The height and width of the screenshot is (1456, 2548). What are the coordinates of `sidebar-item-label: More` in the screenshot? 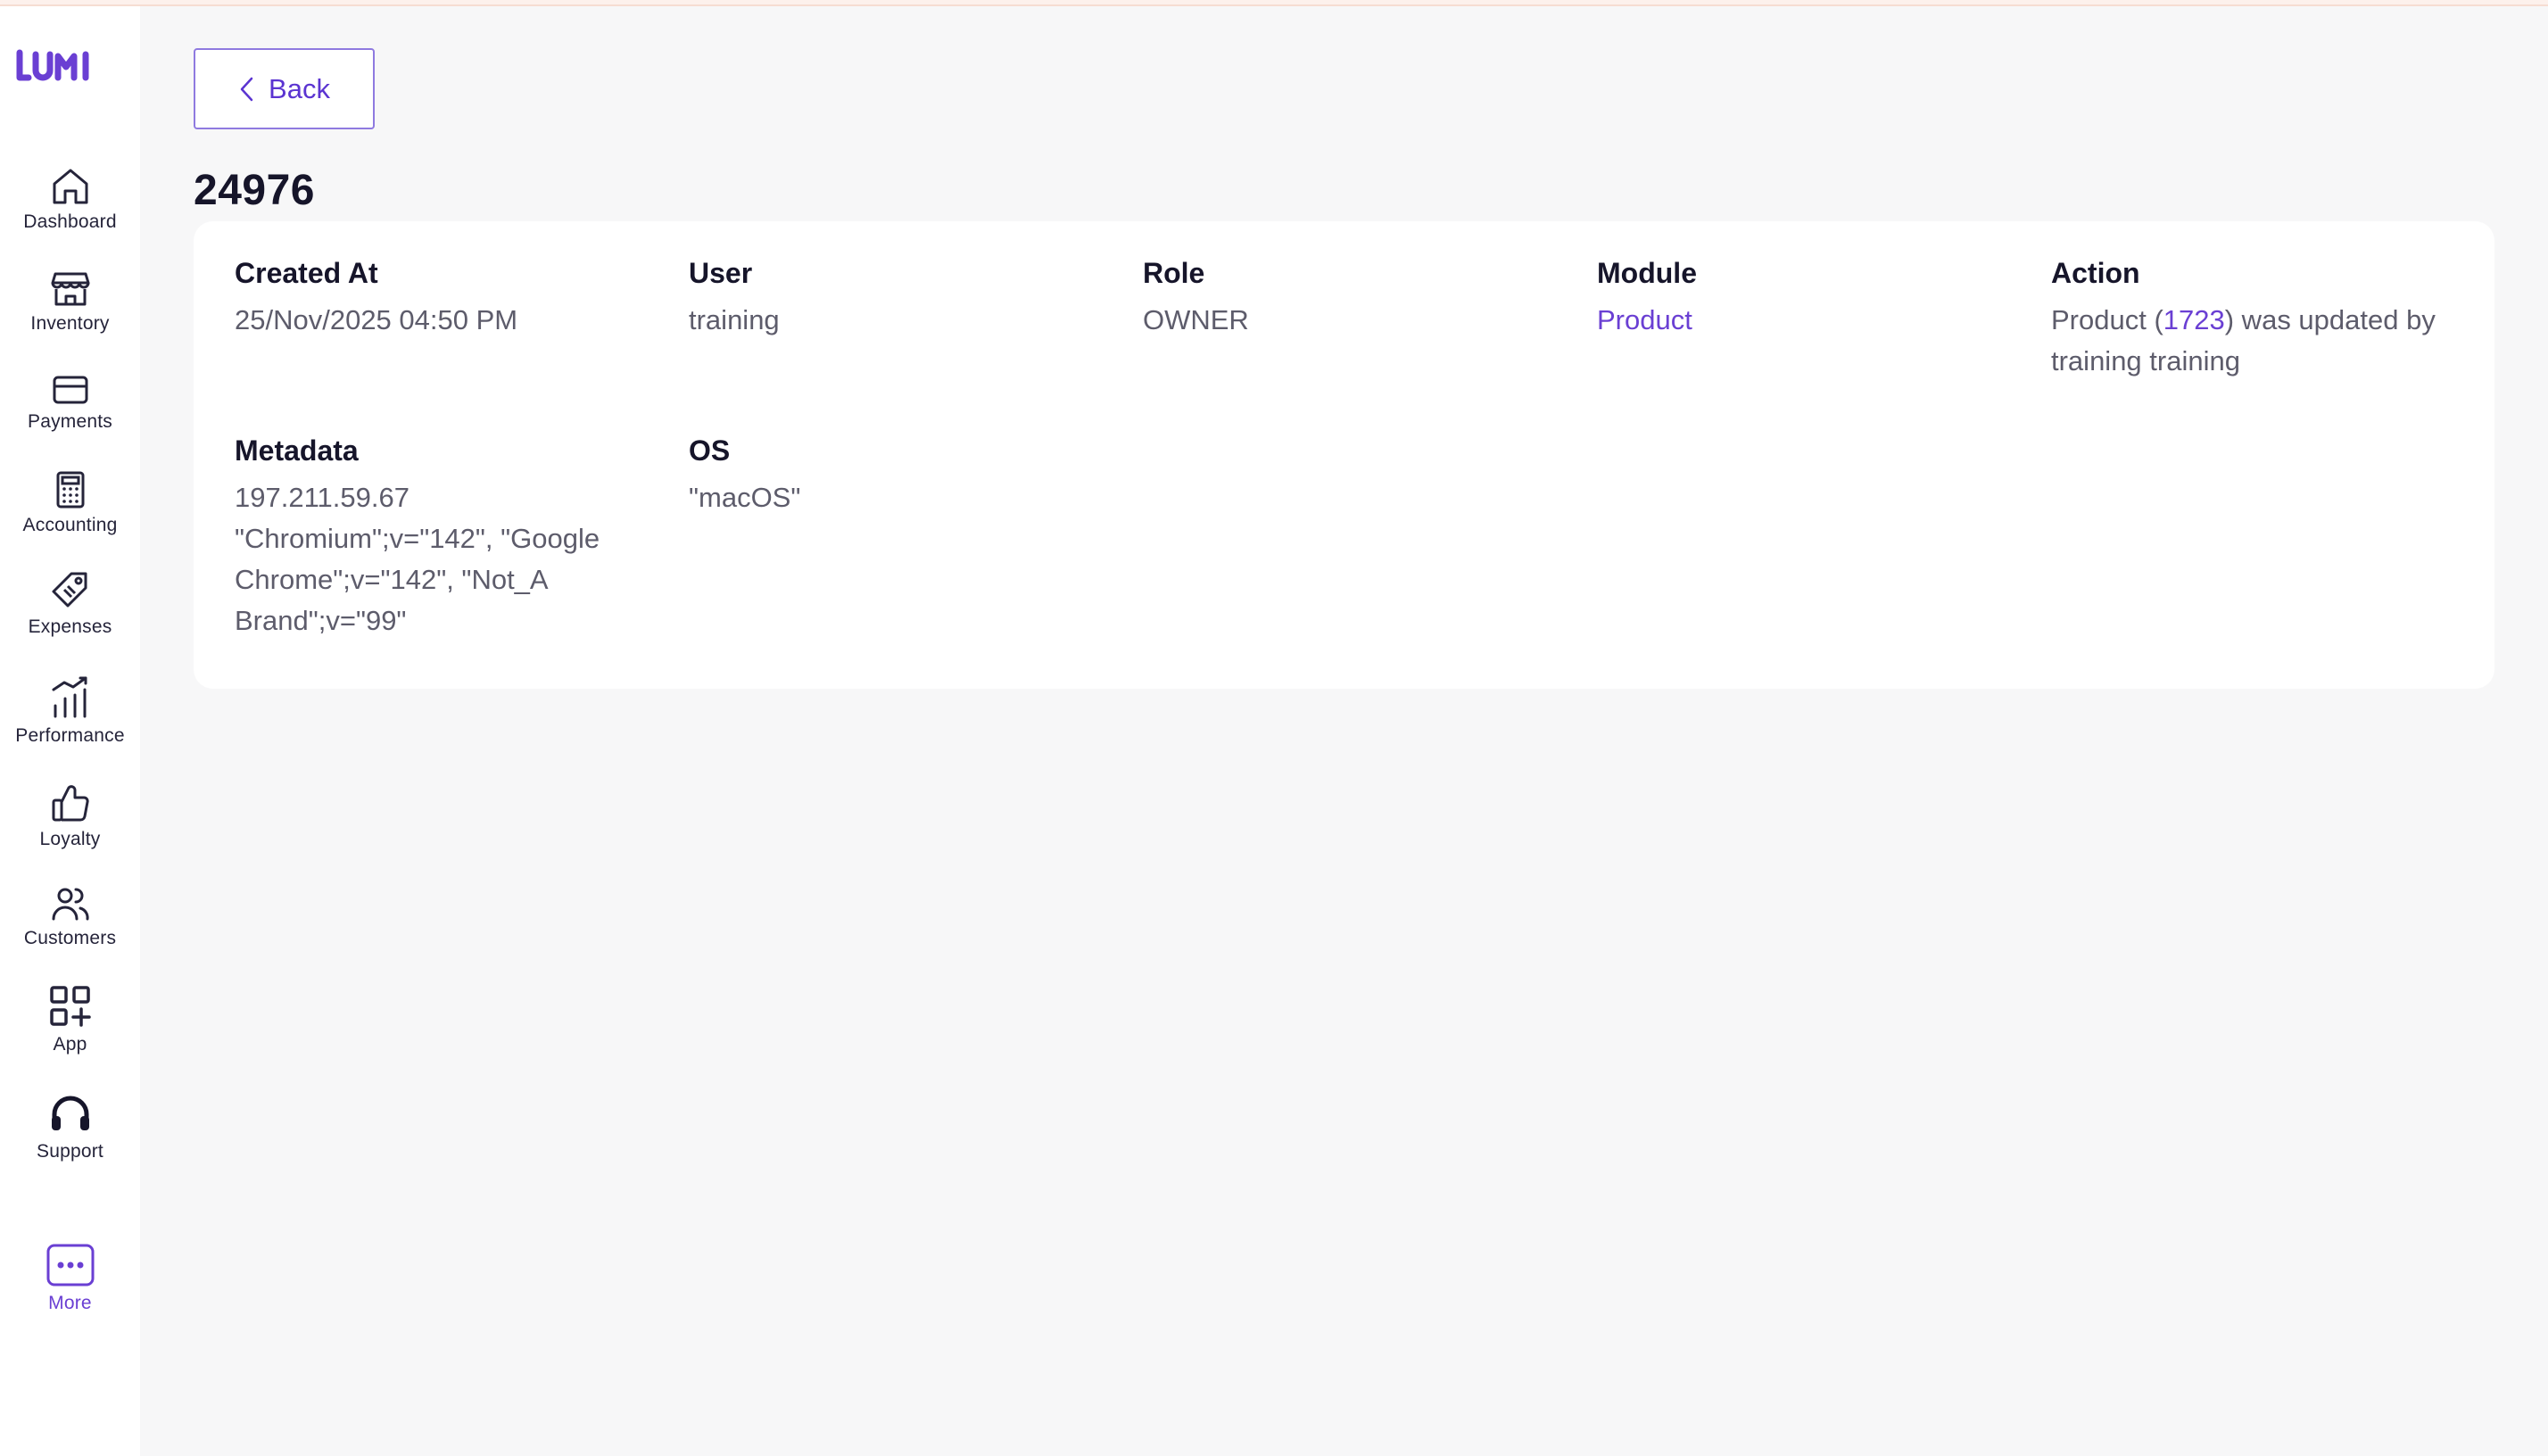 It's located at (70, 1303).